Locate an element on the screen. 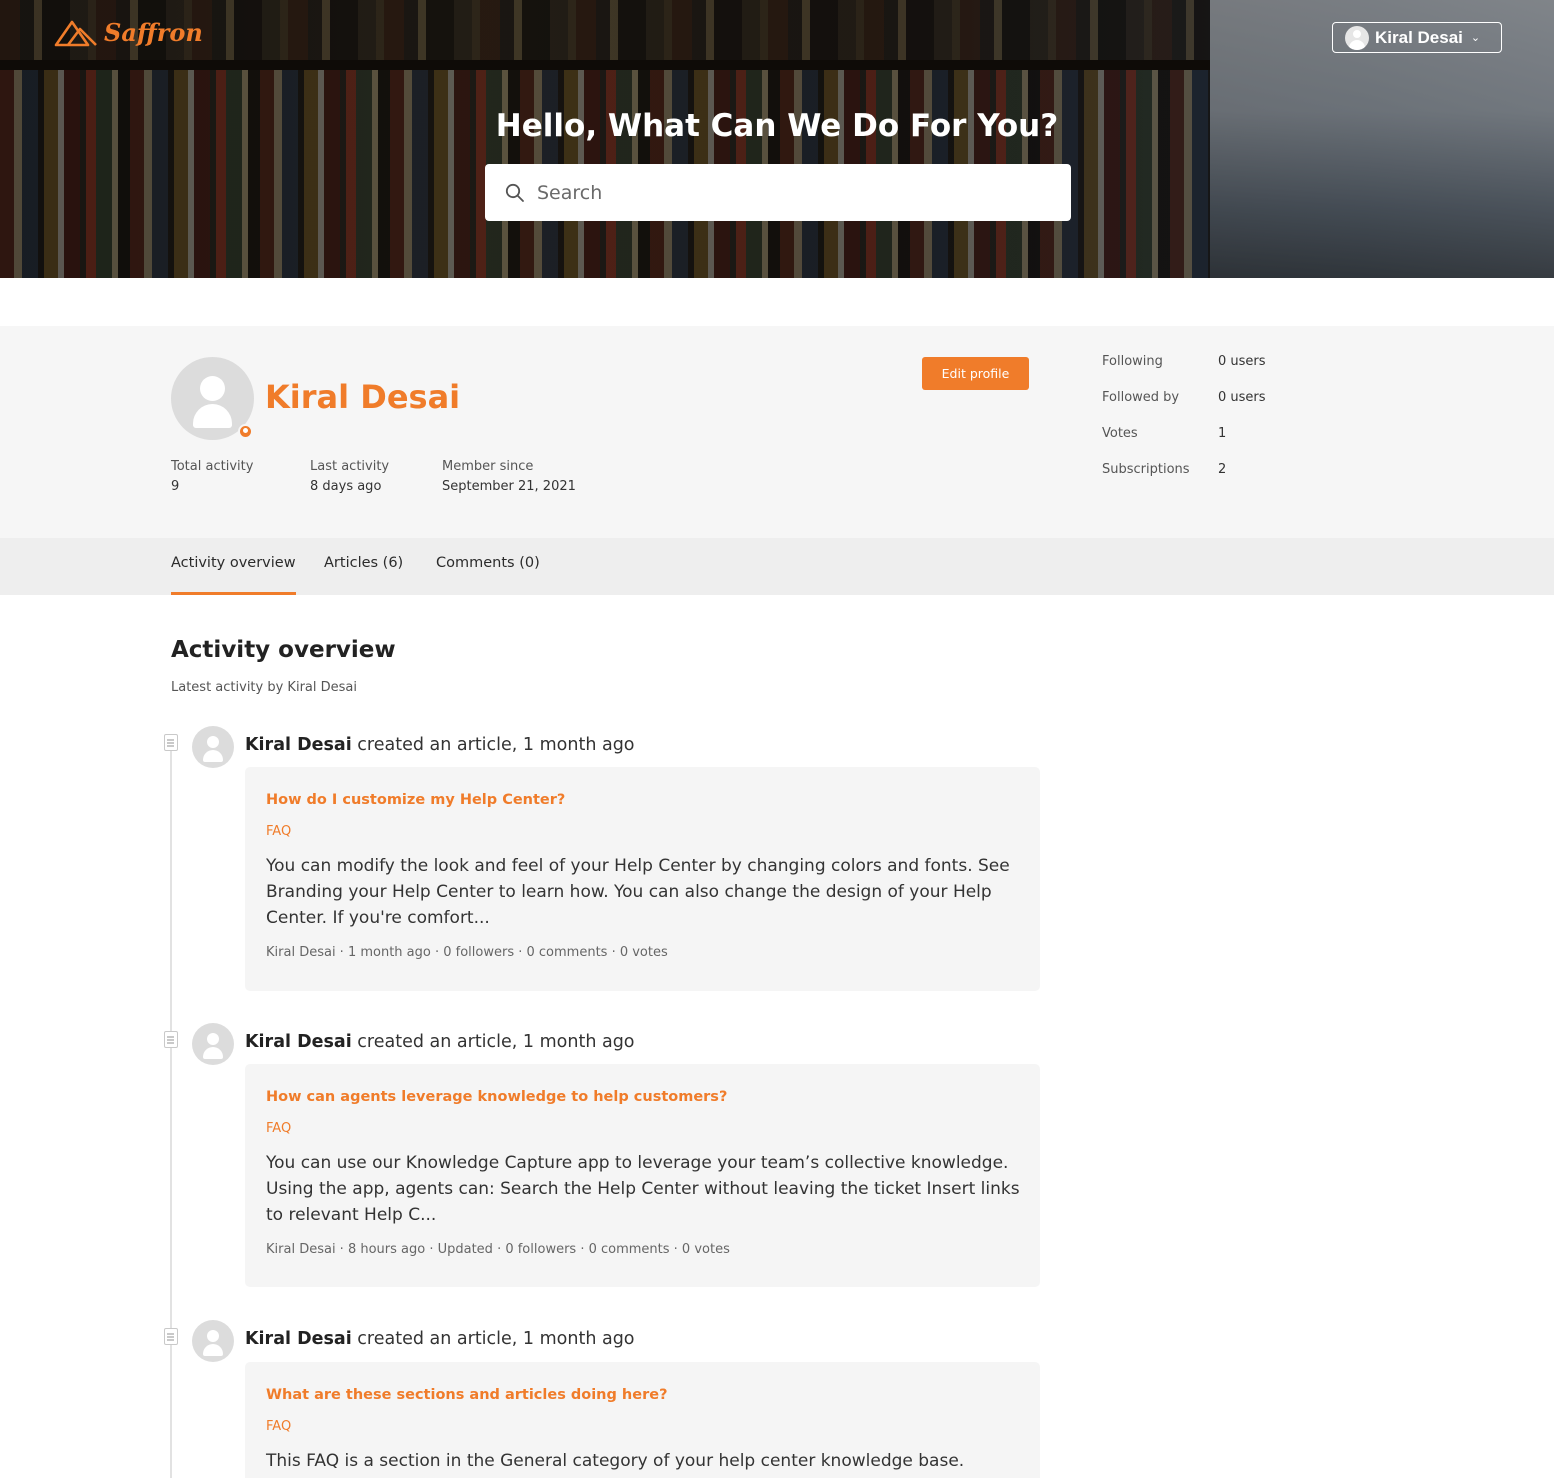 This screenshot has height=1478, width=1554. mountain-logo-icon is located at coordinates (75, 33).